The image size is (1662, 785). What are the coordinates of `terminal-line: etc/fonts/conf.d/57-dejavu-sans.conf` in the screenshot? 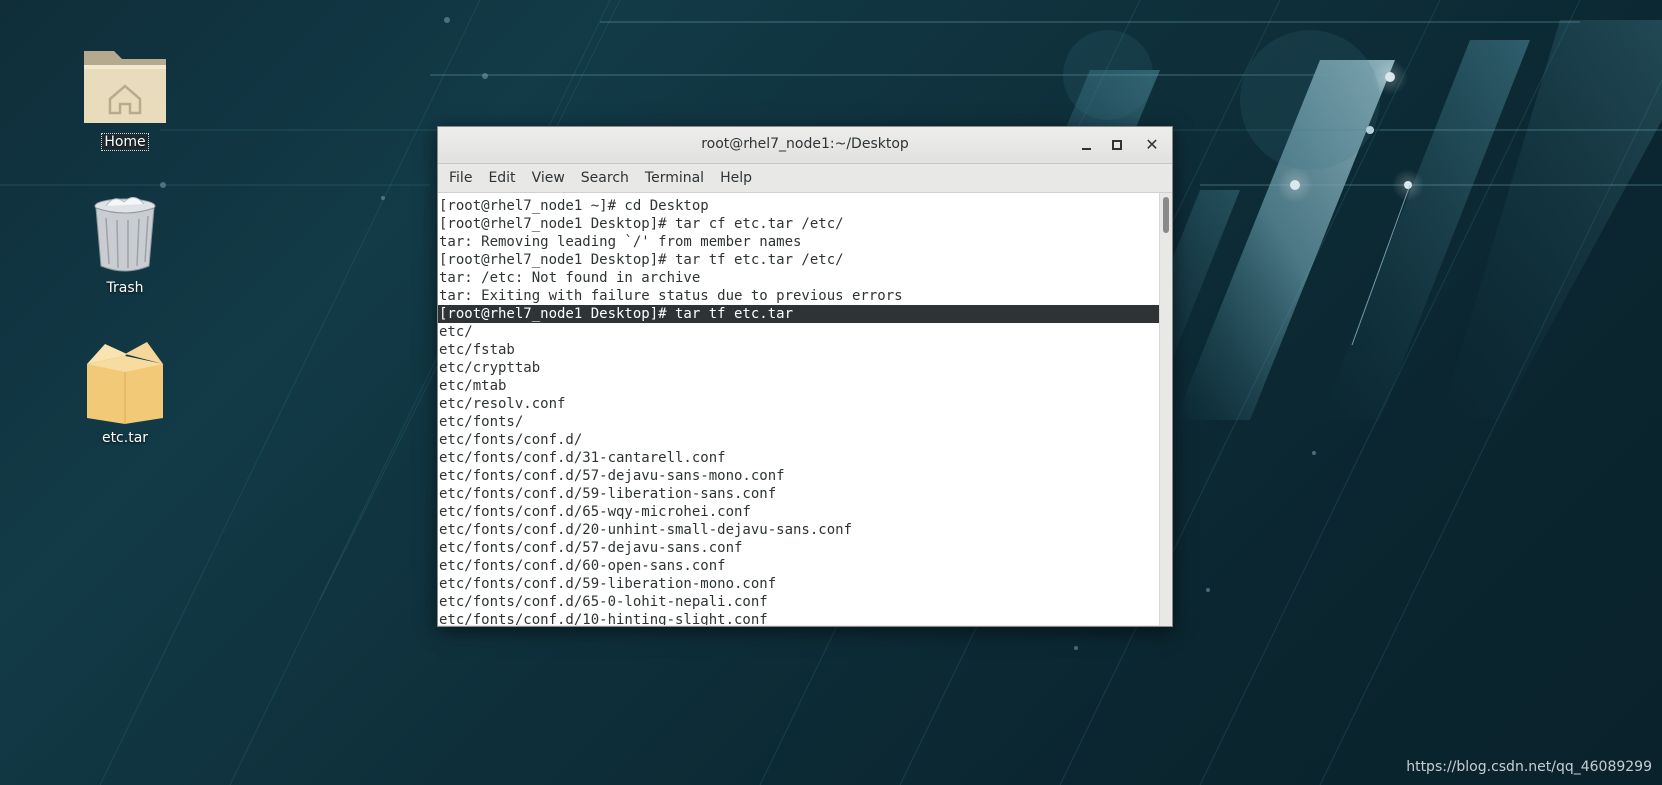 It's located at (591, 548).